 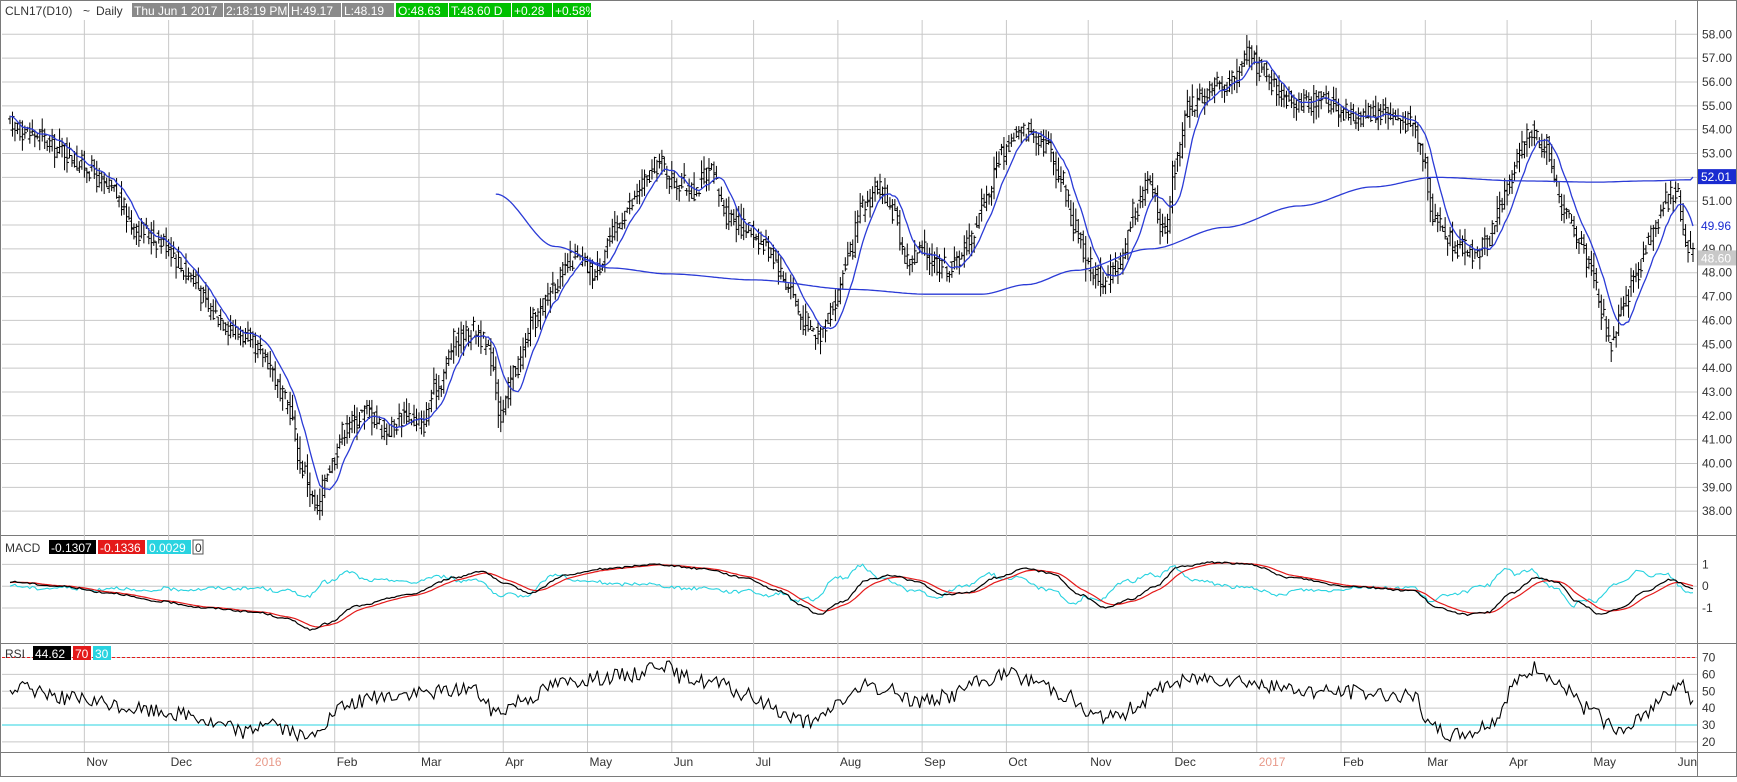 What do you see at coordinates (50, 654) in the screenshot?
I see `rsi-value: 44.62` at bounding box center [50, 654].